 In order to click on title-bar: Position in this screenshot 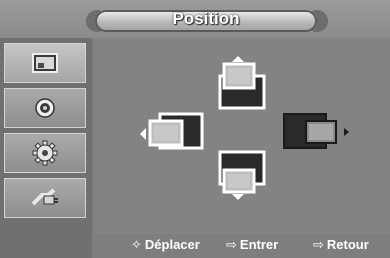, I will do `click(195, 19)`.